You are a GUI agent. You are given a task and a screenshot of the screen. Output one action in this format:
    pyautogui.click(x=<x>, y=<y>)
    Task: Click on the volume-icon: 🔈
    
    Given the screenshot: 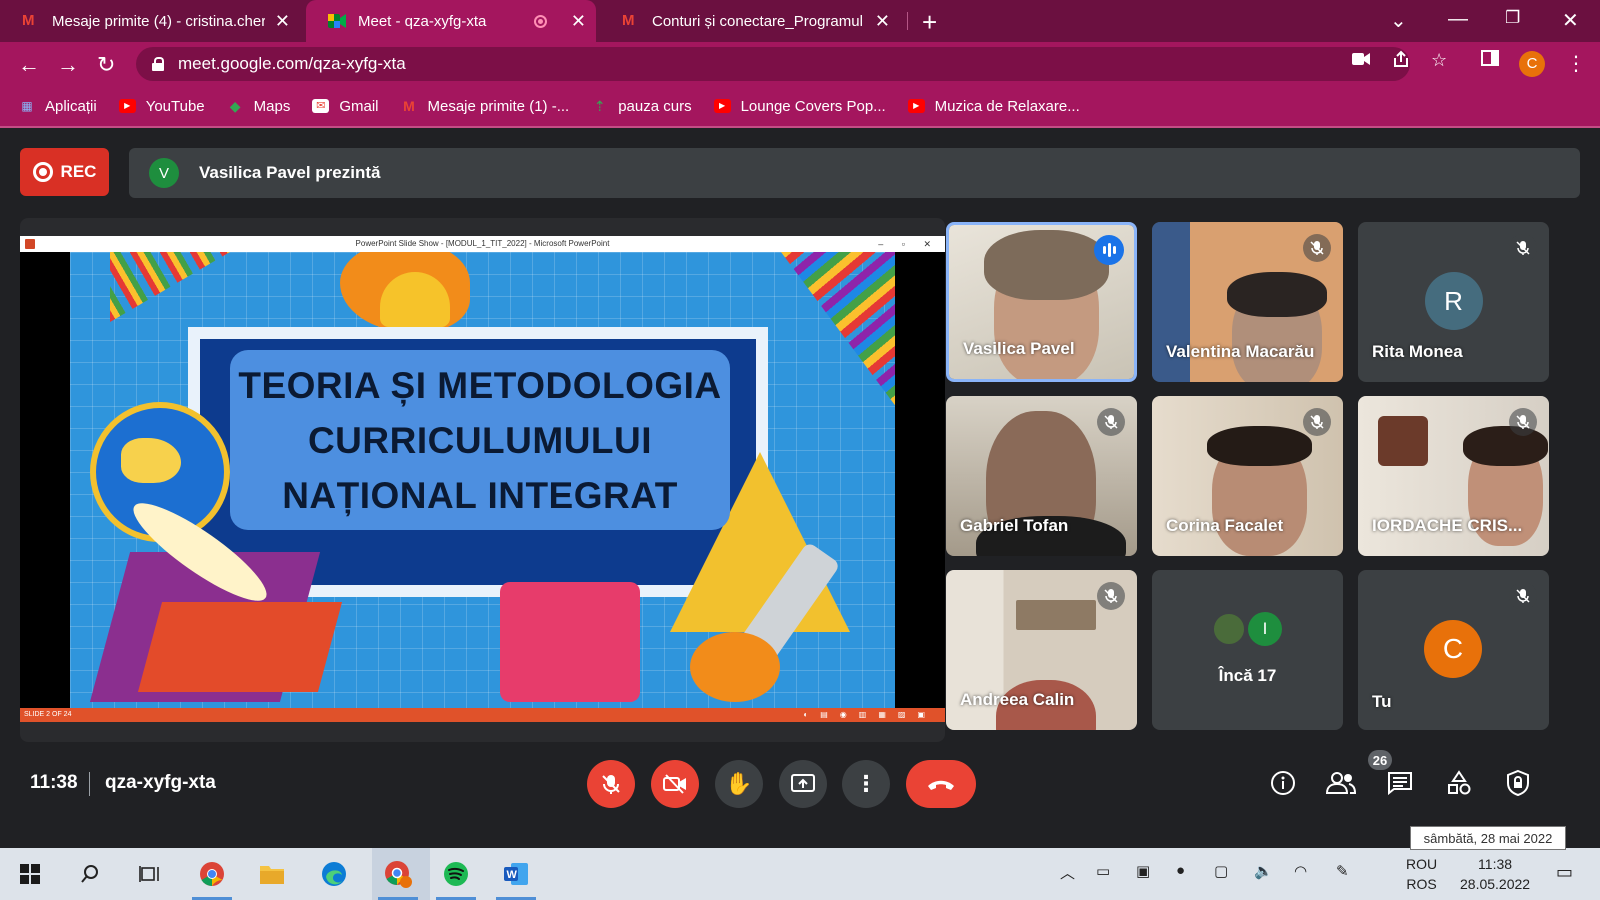 What is the action you would take?
    pyautogui.click(x=1263, y=871)
    